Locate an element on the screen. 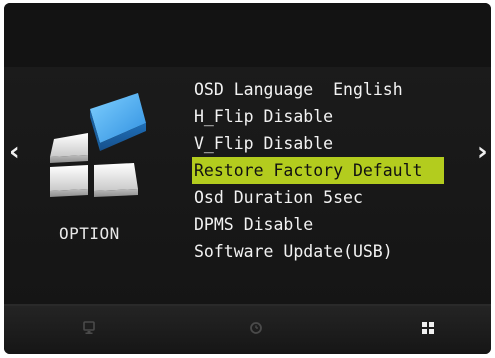 Image resolution: width=495 pixels, height=358 pixels. chevron-left-icon: ‹ is located at coordinates (14, 152).